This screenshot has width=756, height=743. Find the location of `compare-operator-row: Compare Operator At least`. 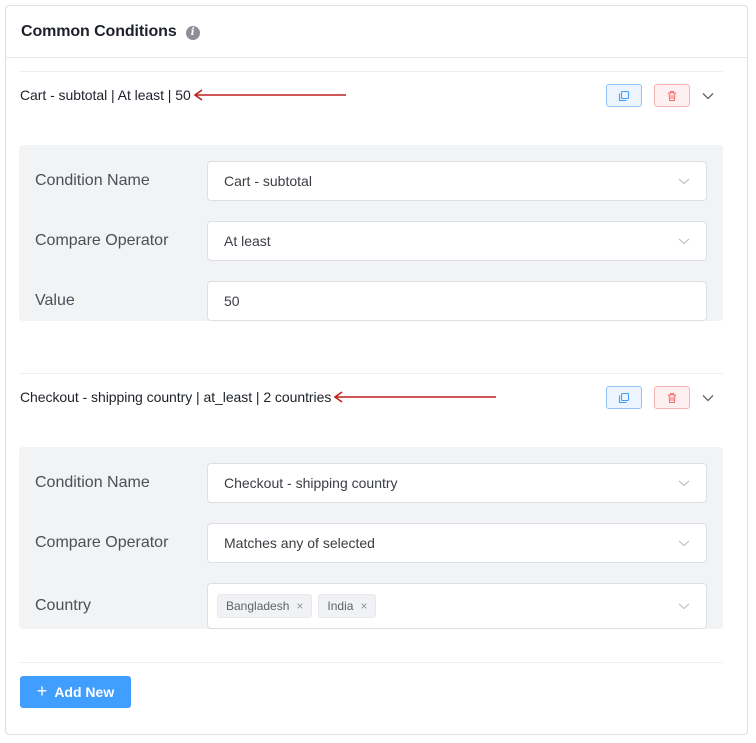

compare-operator-row: Compare Operator At least is located at coordinates (371, 241).